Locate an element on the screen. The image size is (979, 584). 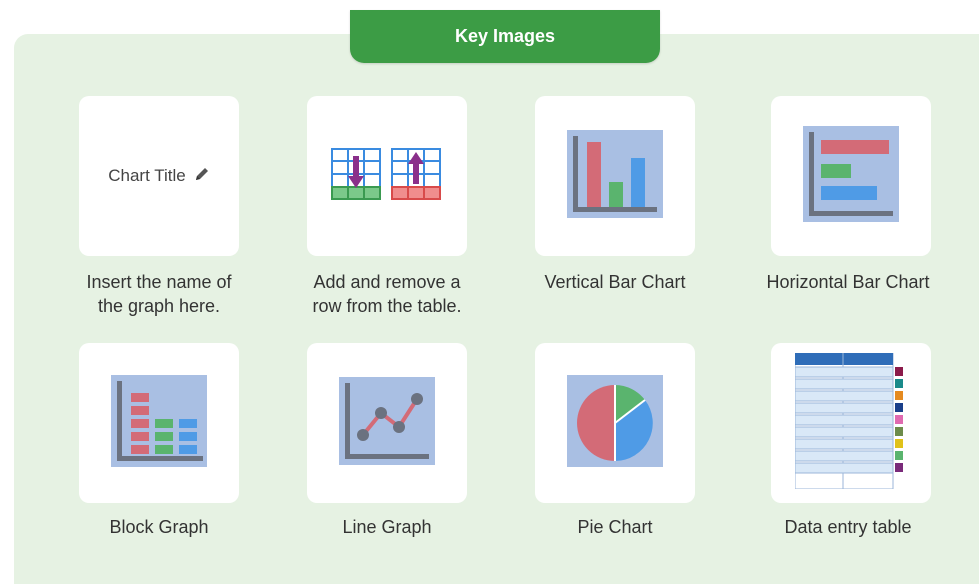
horizontal-bar-chart-caption: Horizontal Bar Chart is located at coordinates (848, 282).